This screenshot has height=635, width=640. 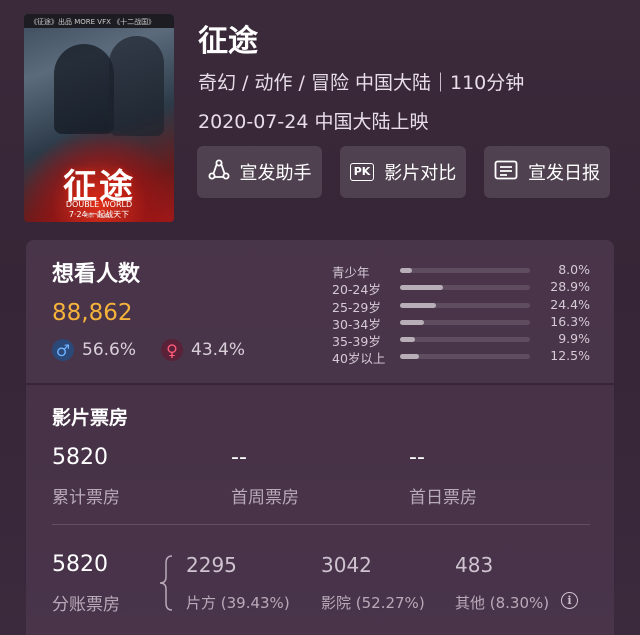 I want to click on female-share: ♀ 43.4%, so click(x=203, y=350).